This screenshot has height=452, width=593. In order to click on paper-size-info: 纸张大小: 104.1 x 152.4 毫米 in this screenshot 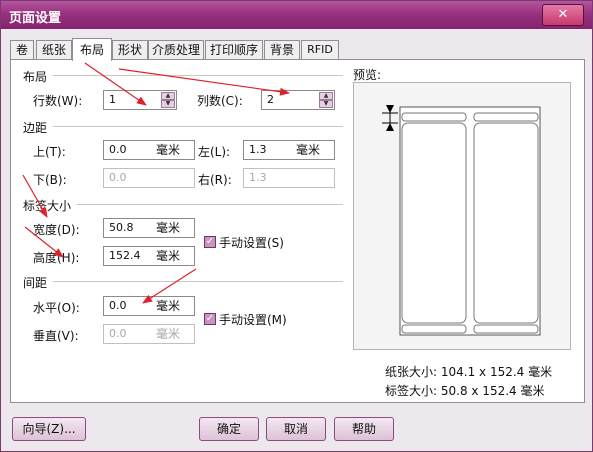, I will do `click(469, 372)`.